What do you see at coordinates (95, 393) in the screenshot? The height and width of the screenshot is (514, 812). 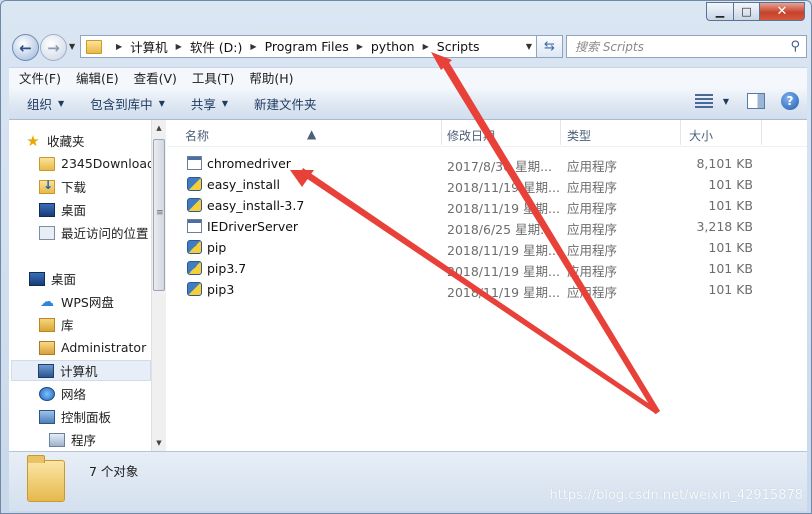 I see `nav-network: 网络` at bounding box center [95, 393].